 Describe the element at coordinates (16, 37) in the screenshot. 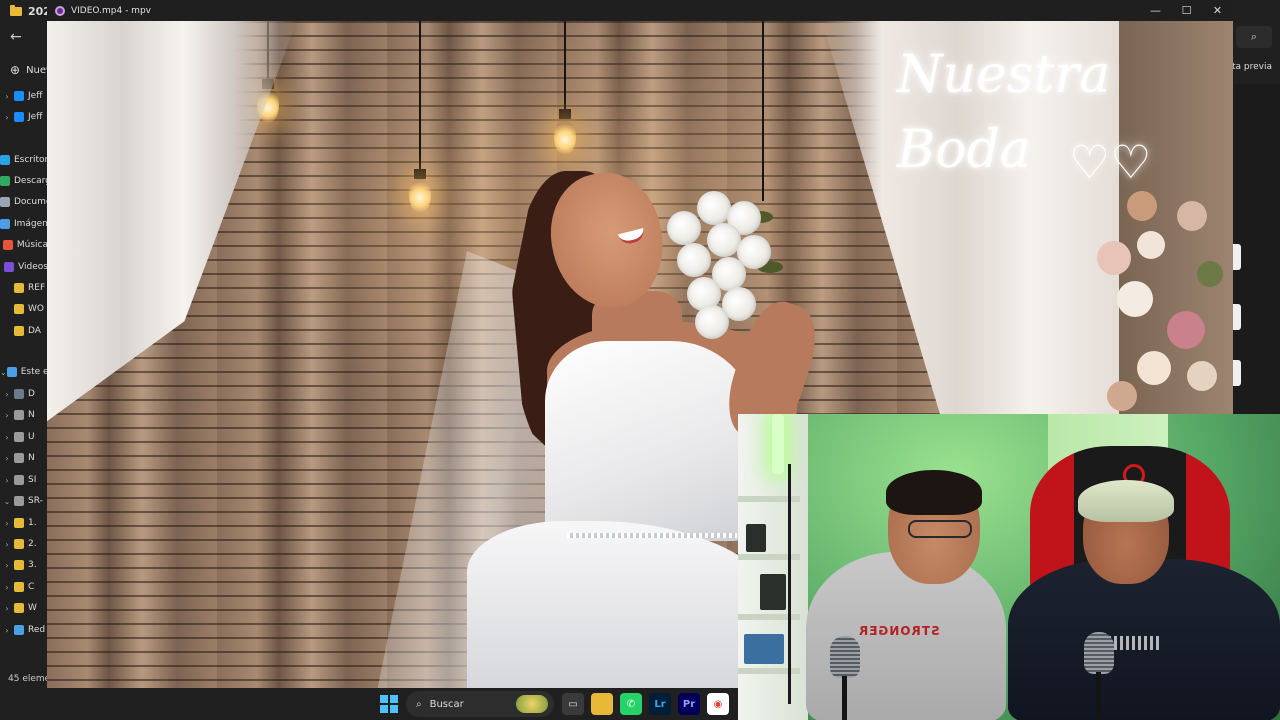

I see `back-arrow-icon: ←` at that location.